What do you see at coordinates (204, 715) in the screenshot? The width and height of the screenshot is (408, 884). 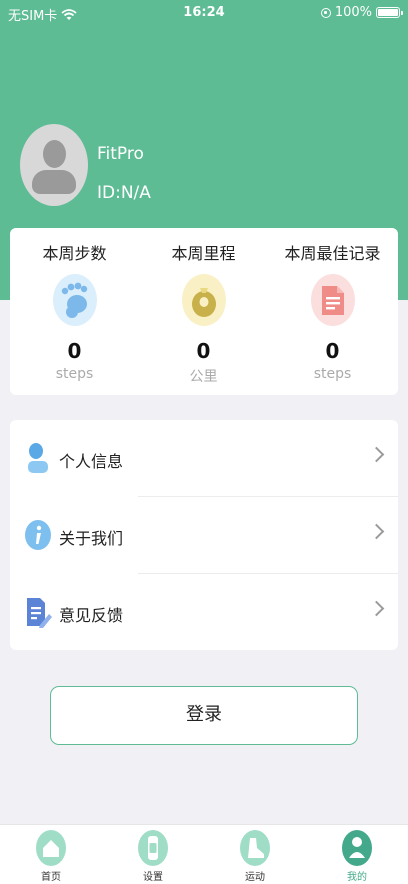 I see `login-button: 登录` at bounding box center [204, 715].